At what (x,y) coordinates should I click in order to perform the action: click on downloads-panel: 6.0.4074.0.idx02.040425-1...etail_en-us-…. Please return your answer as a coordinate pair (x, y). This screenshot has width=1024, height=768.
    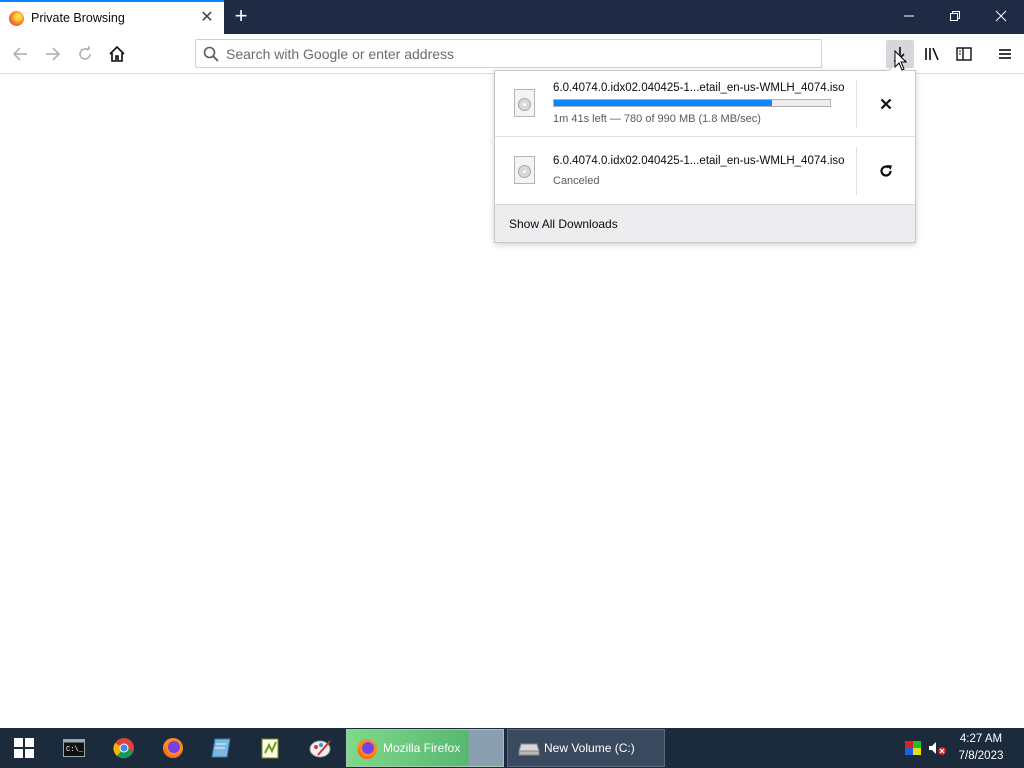
    Looking at the image, I should click on (705, 152).